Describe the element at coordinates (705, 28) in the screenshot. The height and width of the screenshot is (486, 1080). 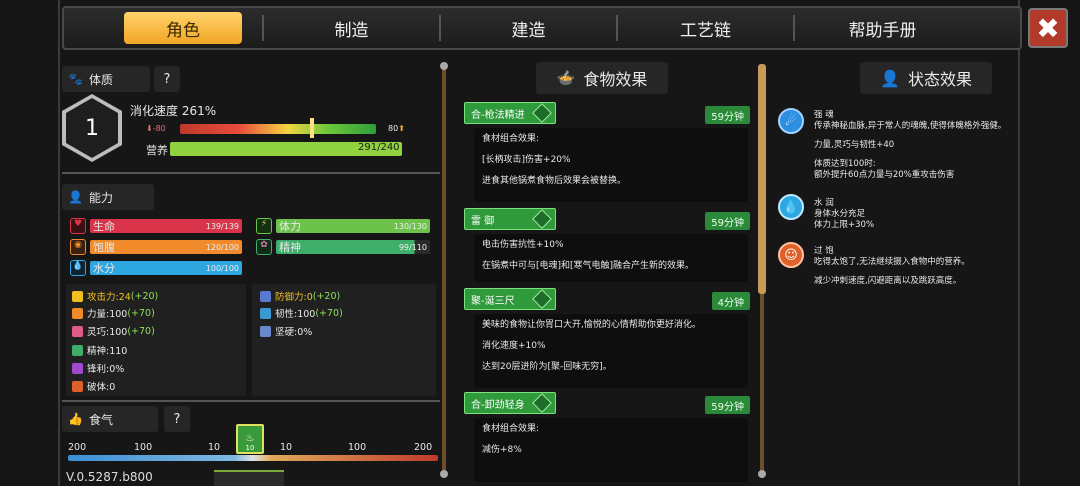
I see `tab-process-chain: 工艺链` at that location.